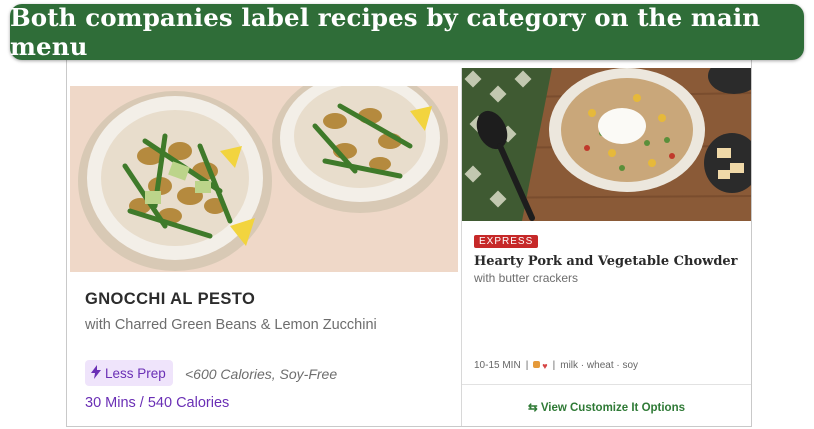 The height and width of the screenshot is (429, 814). What do you see at coordinates (613, 408) in the screenshot?
I see `customize-label: View Customize It Options` at bounding box center [613, 408].